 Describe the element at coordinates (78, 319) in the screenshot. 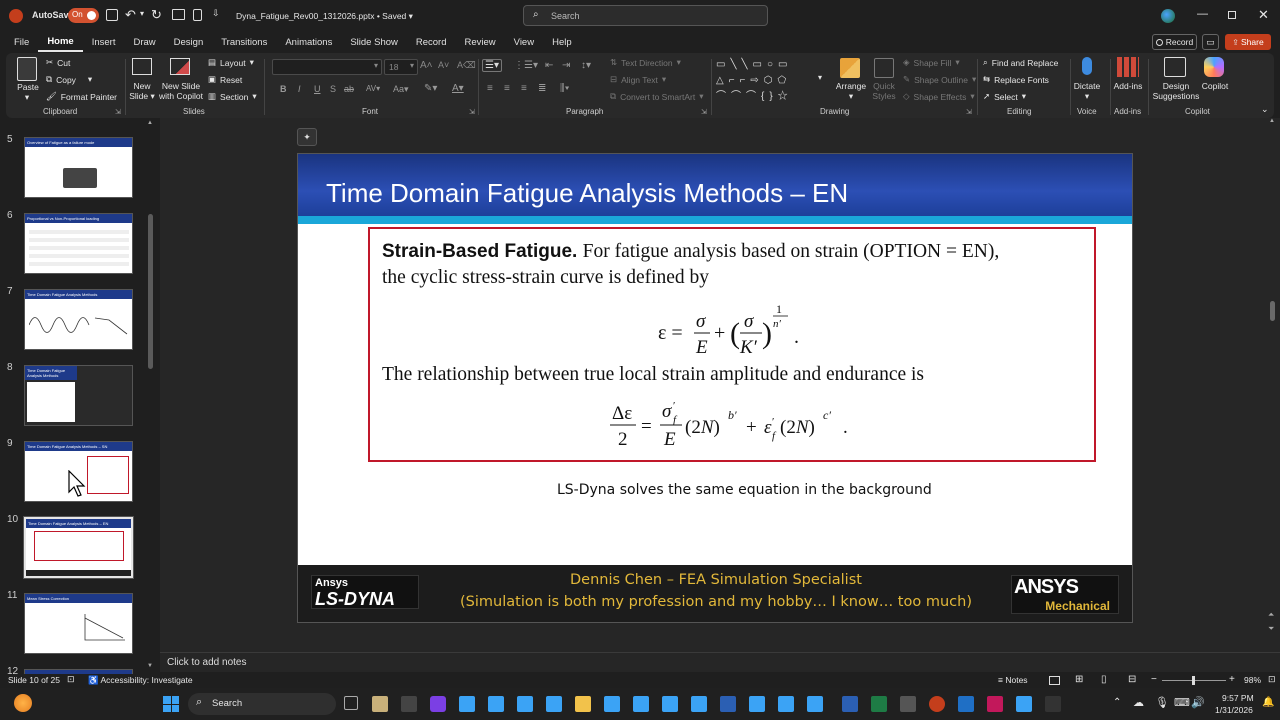

I see `slide-thumbnail-7: Time Domain Fatigue Analysis Methods` at that location.